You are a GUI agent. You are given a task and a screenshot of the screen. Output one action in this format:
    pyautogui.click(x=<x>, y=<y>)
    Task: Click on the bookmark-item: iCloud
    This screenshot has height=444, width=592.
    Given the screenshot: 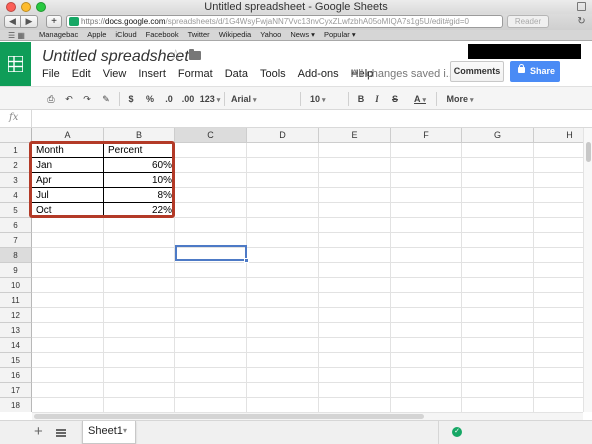 What is the action you would take?
    pyautogui.click(x=125, y=35)
    